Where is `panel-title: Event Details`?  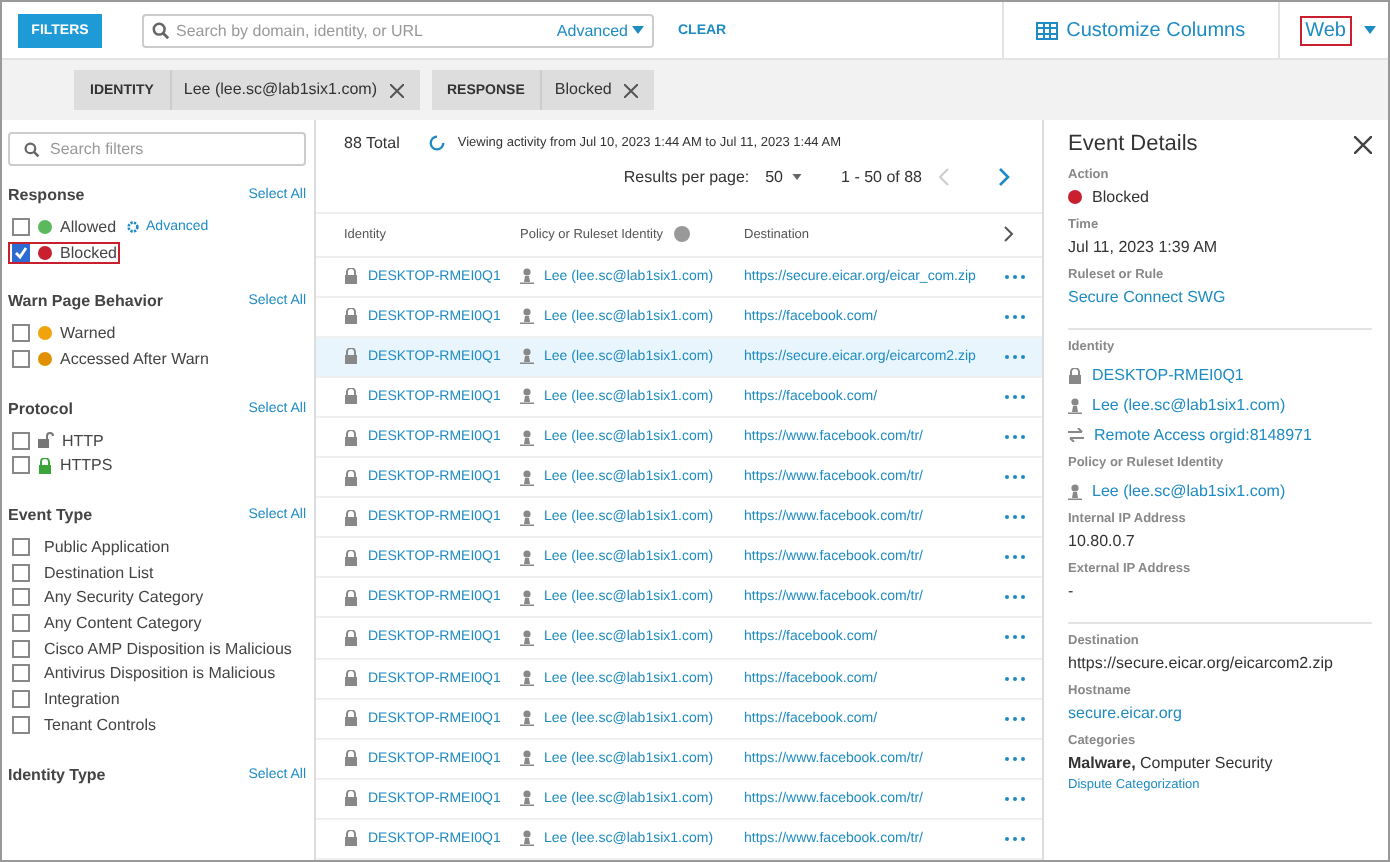 panel-title: Event Details is located at coordinates (1133, 144).